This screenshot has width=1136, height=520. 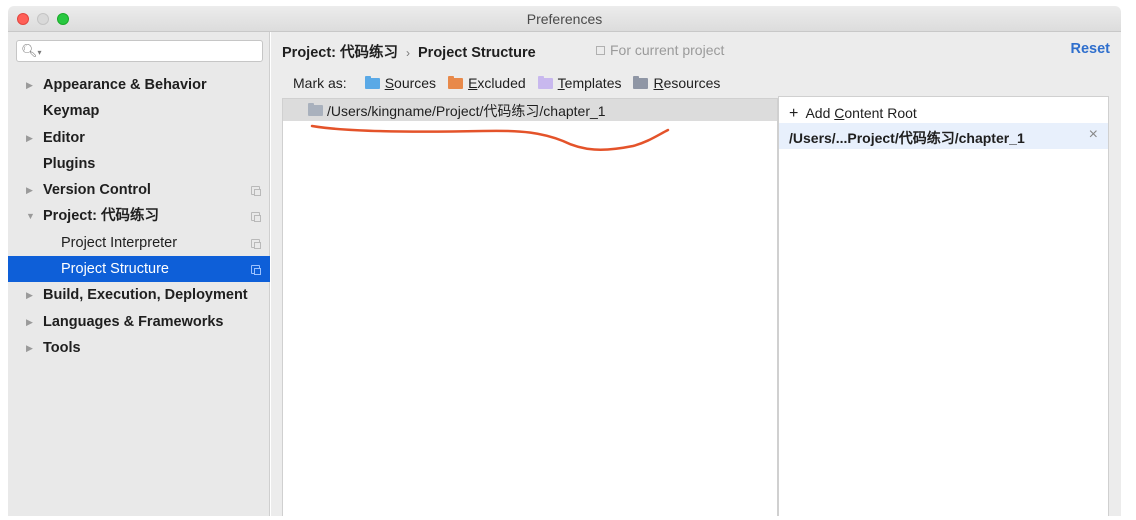 What do you see at coordinates (340, 53) in the screenshot?
I see `breadcrumb-project: Project: 代码练习` at bounding box center [340, 53].